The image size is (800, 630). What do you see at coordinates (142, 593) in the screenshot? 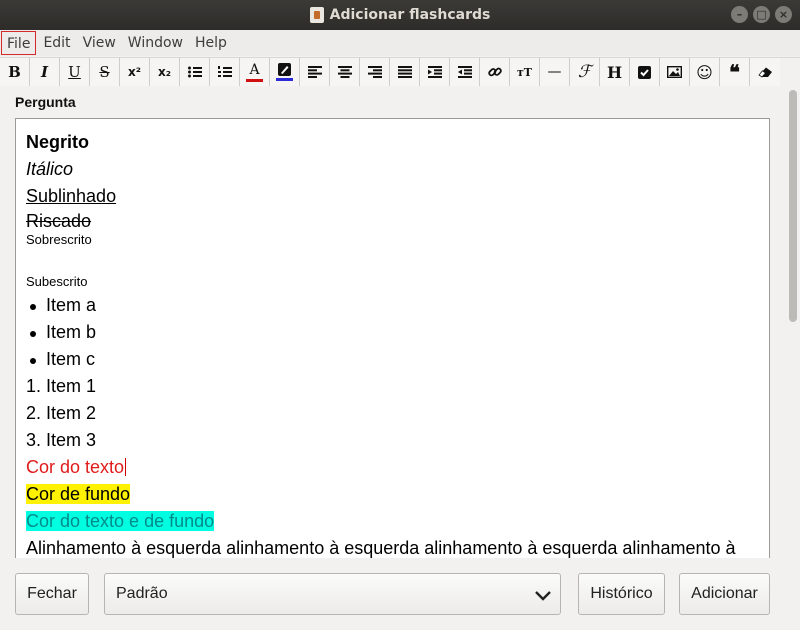
I see `deck-select-value: Padrão` at bounding box center [142, 593].